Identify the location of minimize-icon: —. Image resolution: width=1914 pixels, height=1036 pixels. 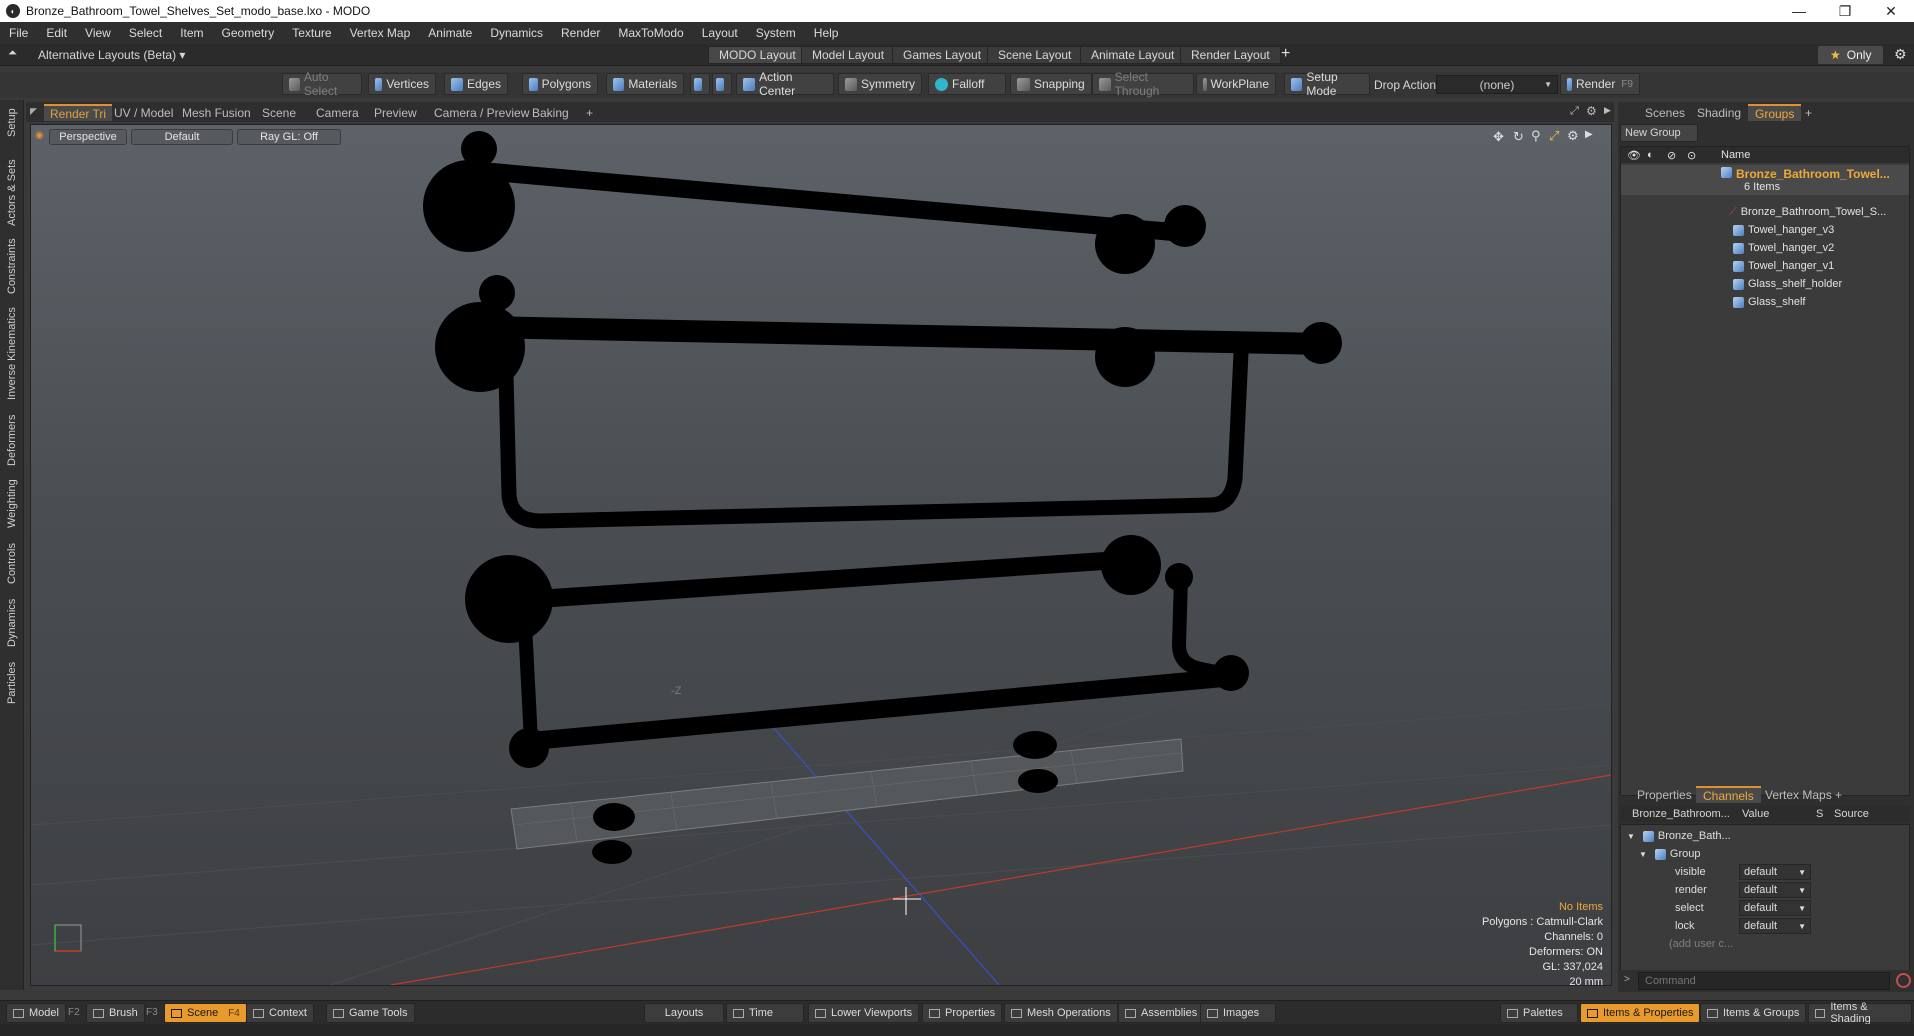
(1799, 11).